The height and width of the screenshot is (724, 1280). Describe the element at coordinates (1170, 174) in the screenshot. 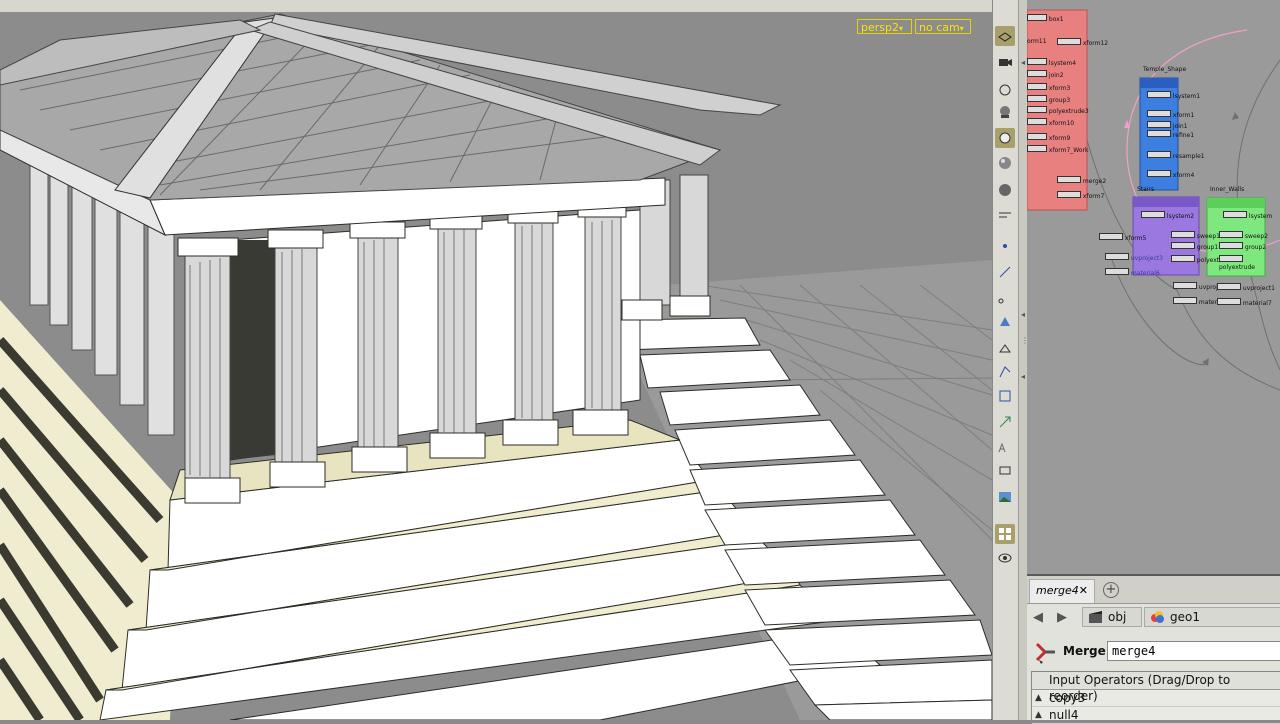

I see `node-xform4: xform4` at that location.